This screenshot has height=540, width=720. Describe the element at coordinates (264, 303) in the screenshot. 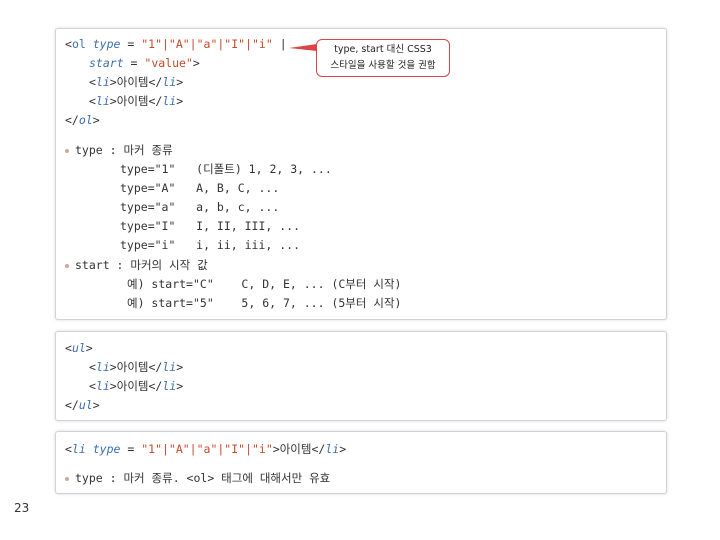

I see `start-row-2: 예) start="5" 5, 6, 7, ... (5부터 시작)` at that location.